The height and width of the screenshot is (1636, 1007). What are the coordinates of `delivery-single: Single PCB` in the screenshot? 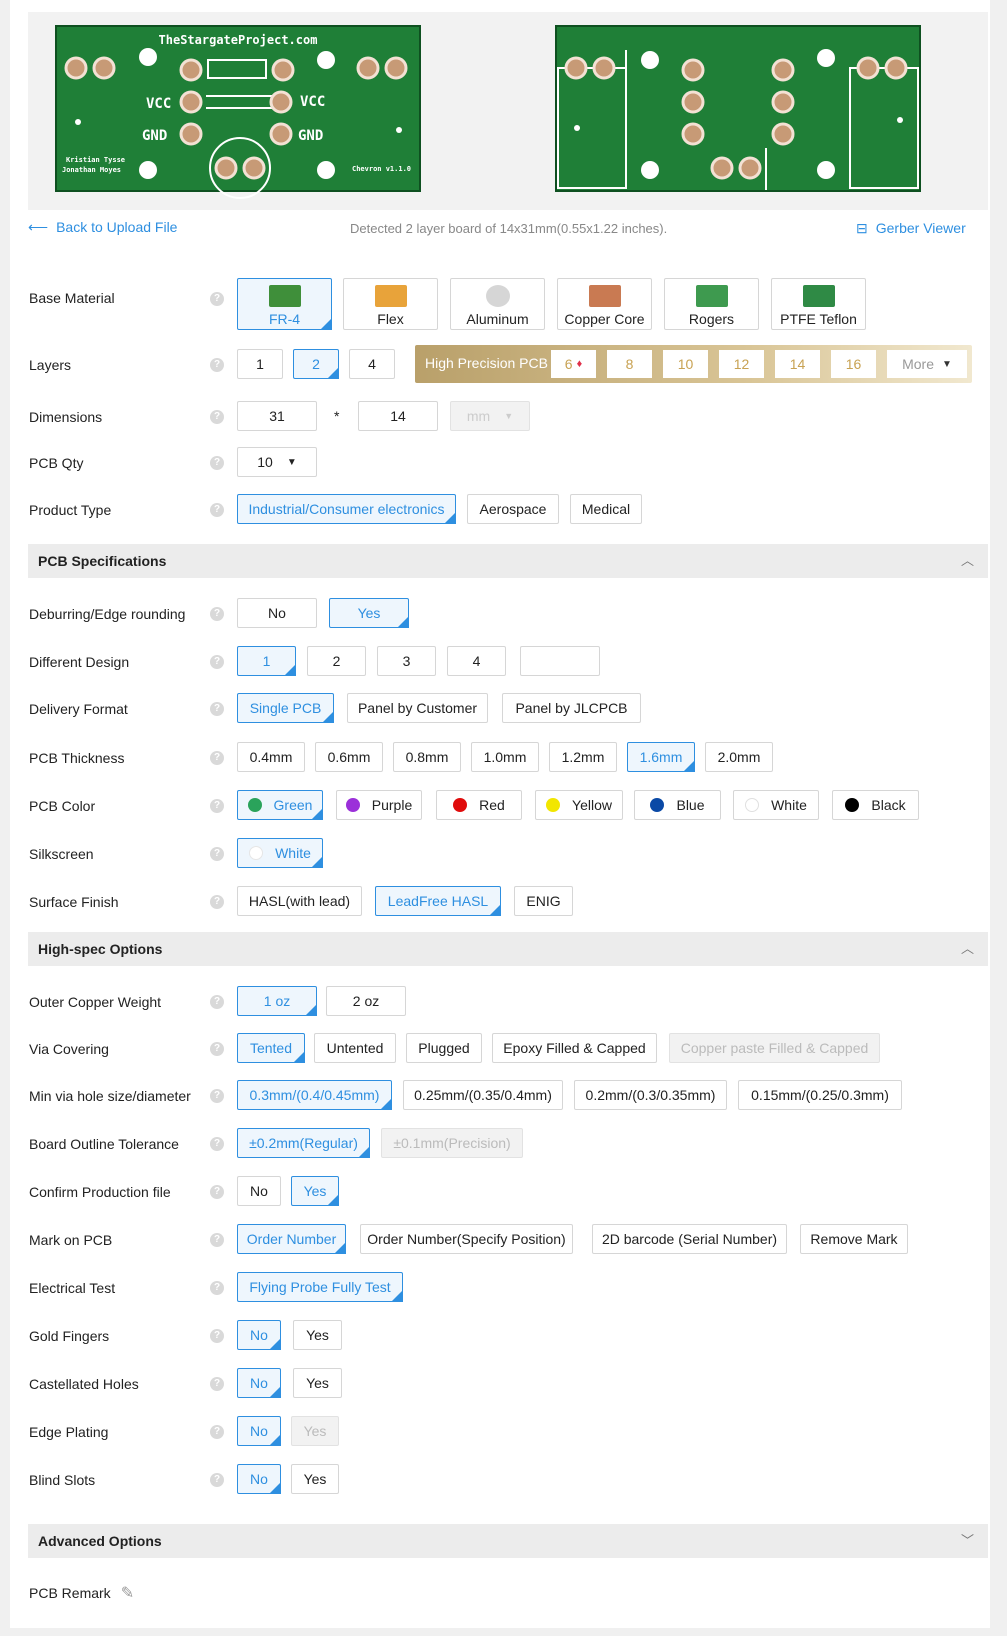 It's located at (285, 708).